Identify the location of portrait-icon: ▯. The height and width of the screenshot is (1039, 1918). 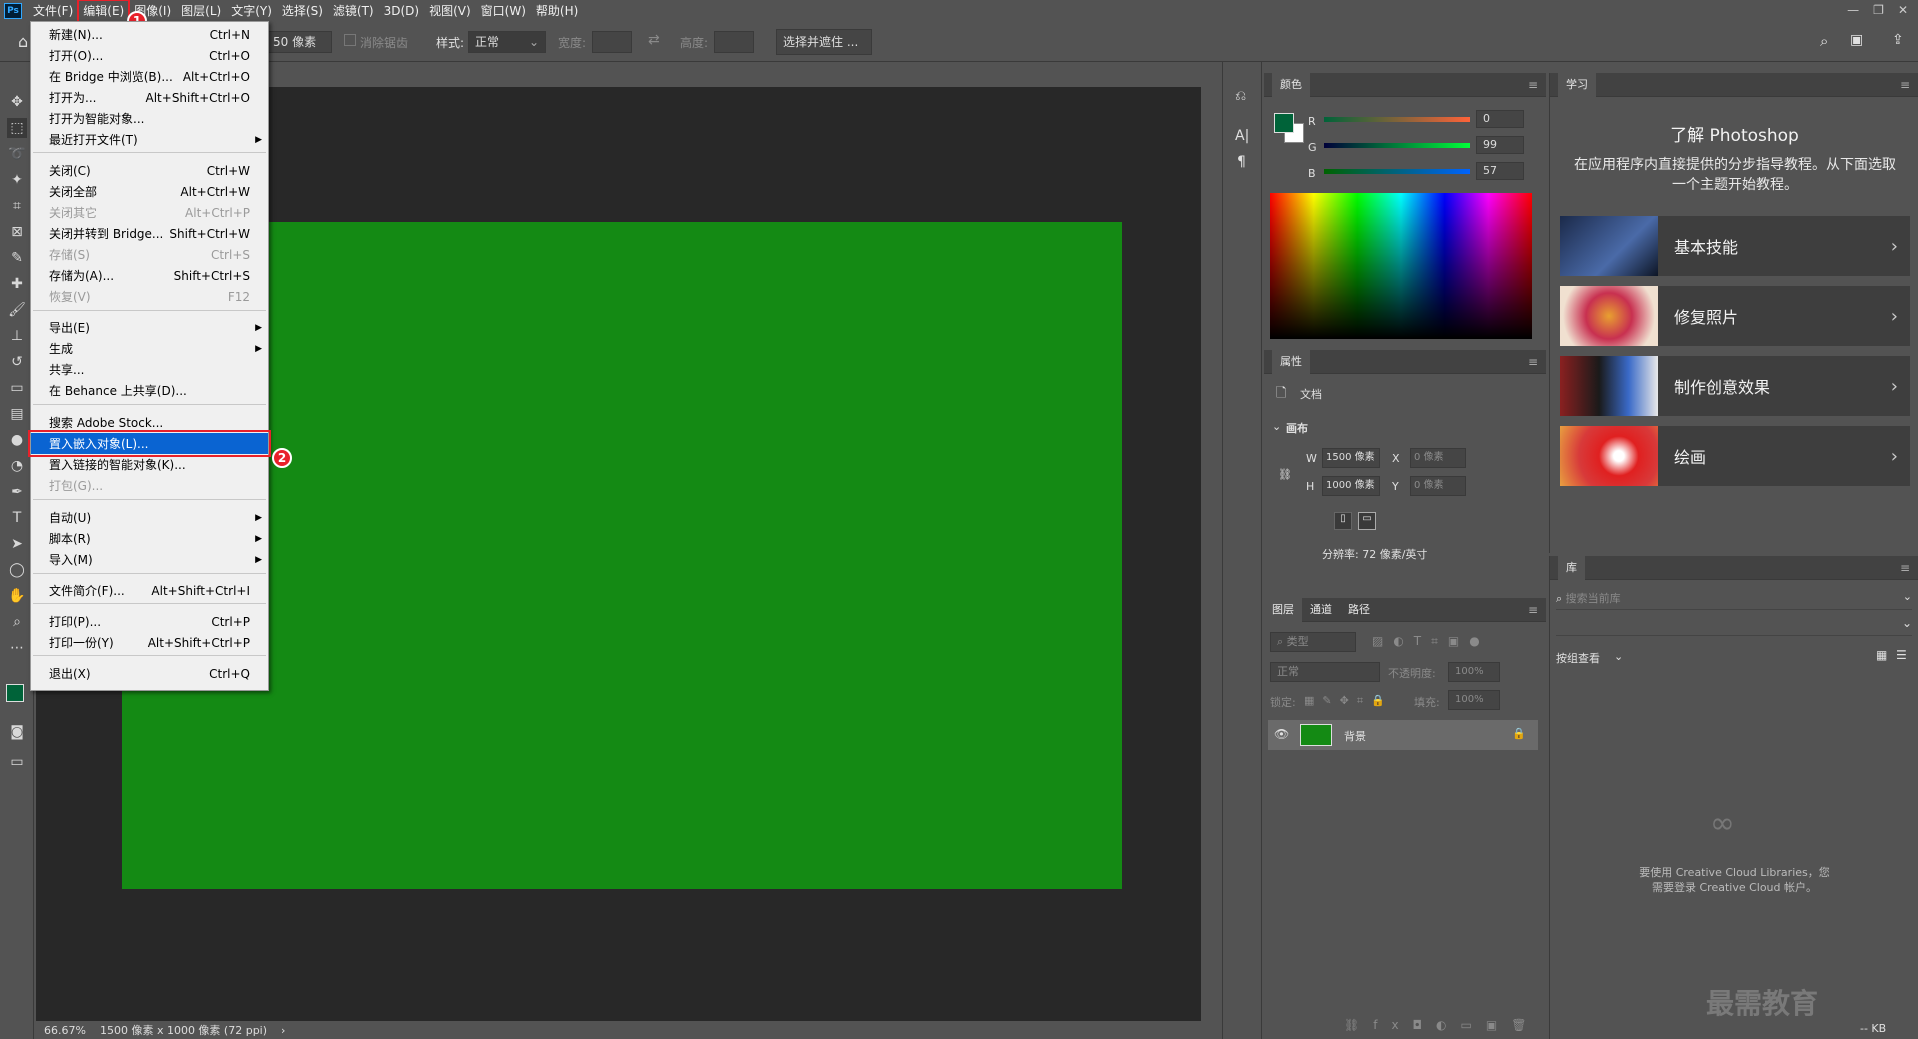
(1343, 521).